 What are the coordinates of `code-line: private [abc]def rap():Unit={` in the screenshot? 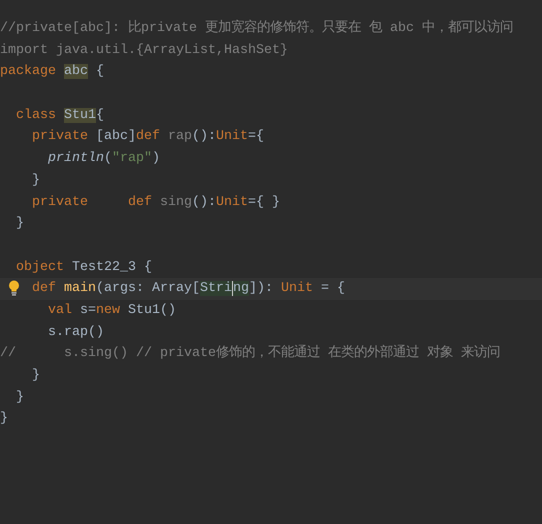 It's located at (147, 136).